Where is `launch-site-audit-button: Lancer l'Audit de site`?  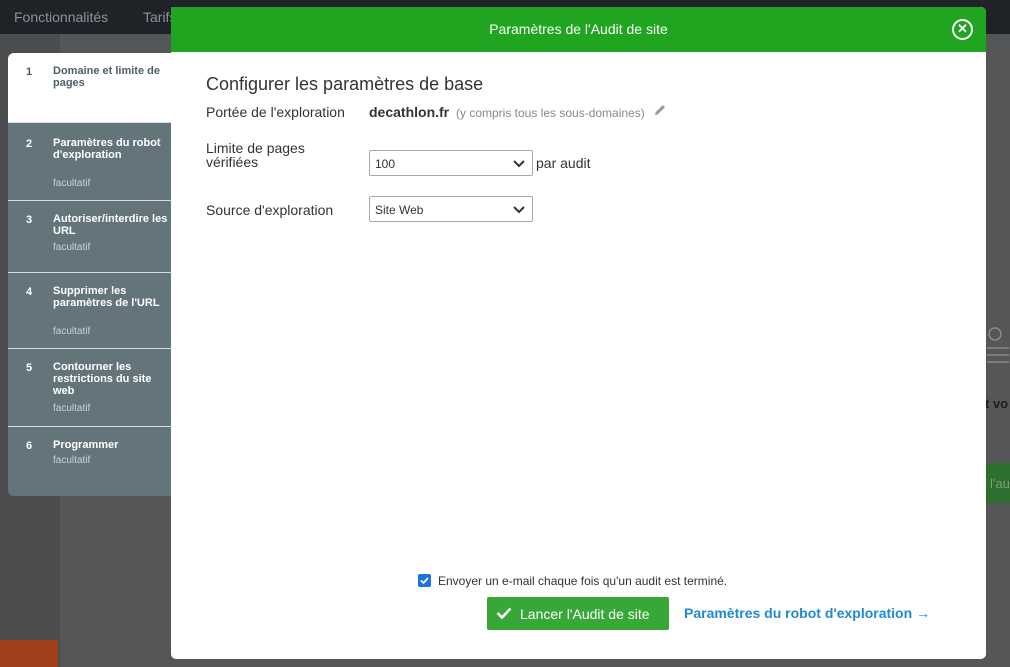 launch-site-audit-button: Lancer l'Audit de site is located at coordinates (578, 613).